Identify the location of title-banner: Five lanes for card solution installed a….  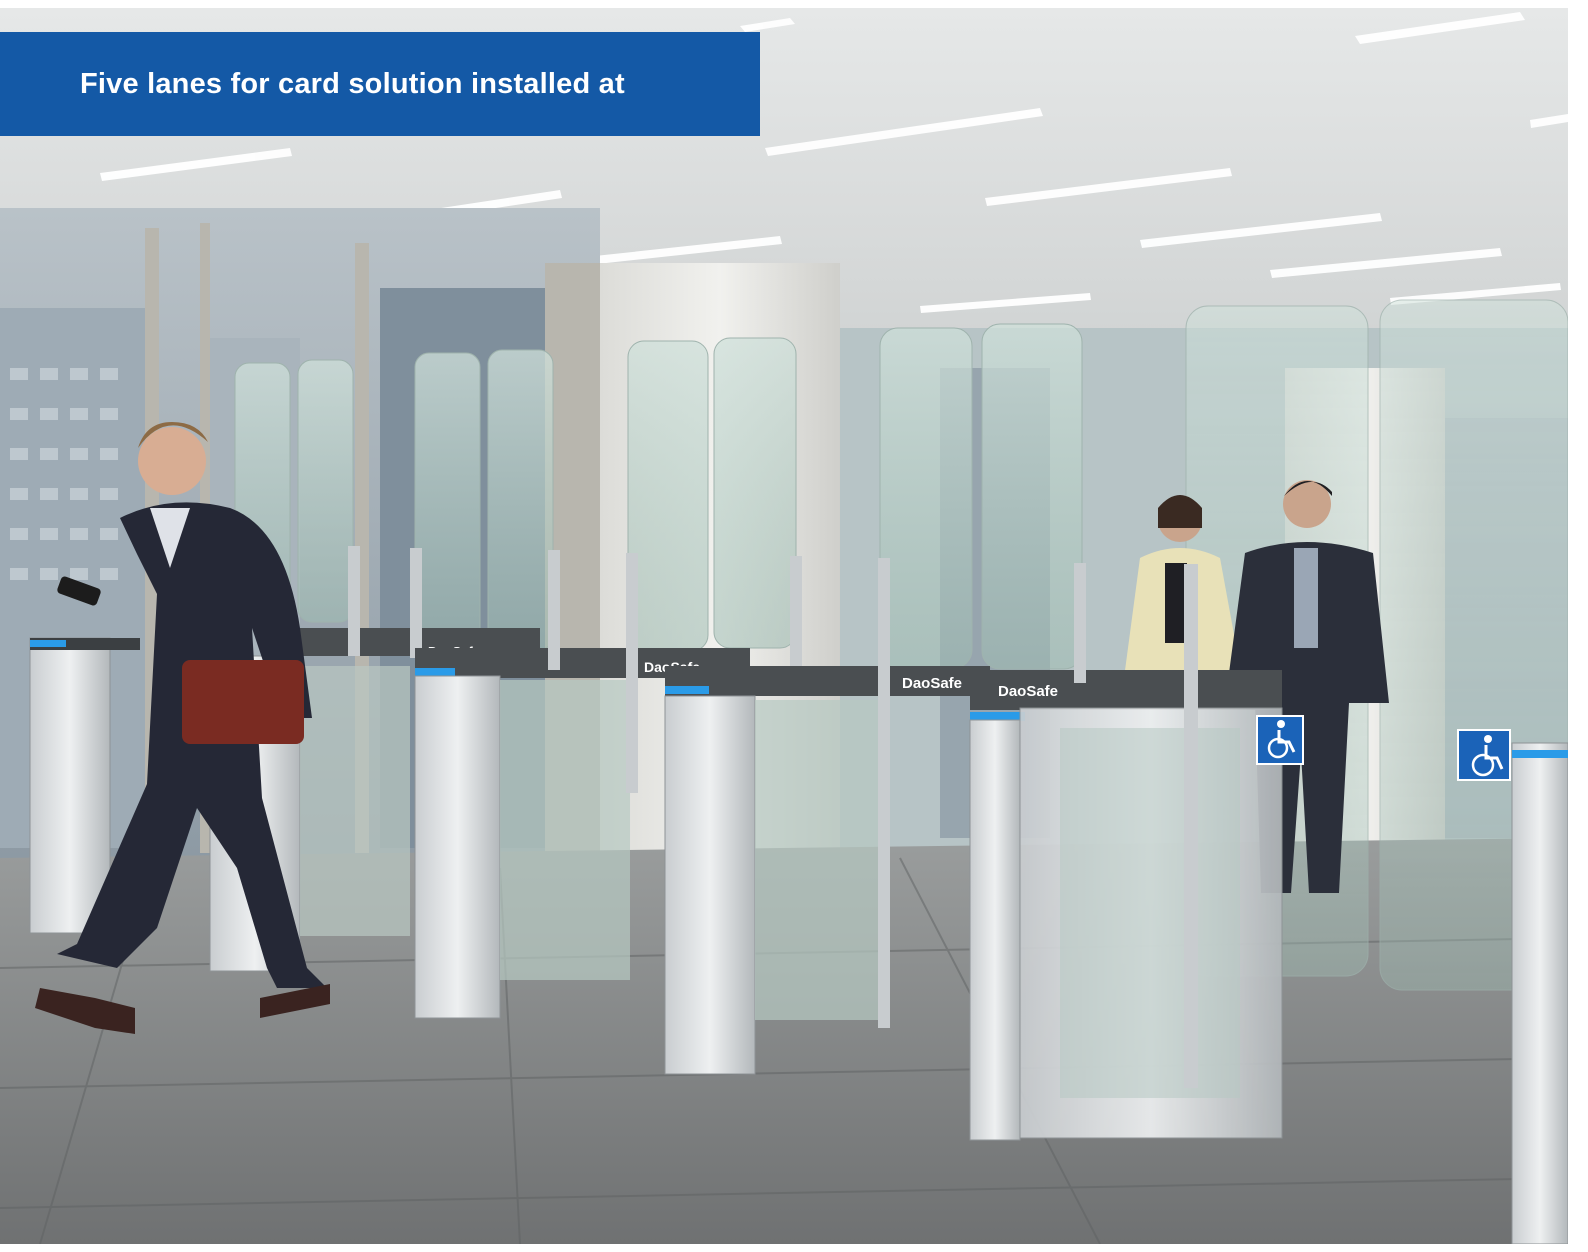
(380, 84).